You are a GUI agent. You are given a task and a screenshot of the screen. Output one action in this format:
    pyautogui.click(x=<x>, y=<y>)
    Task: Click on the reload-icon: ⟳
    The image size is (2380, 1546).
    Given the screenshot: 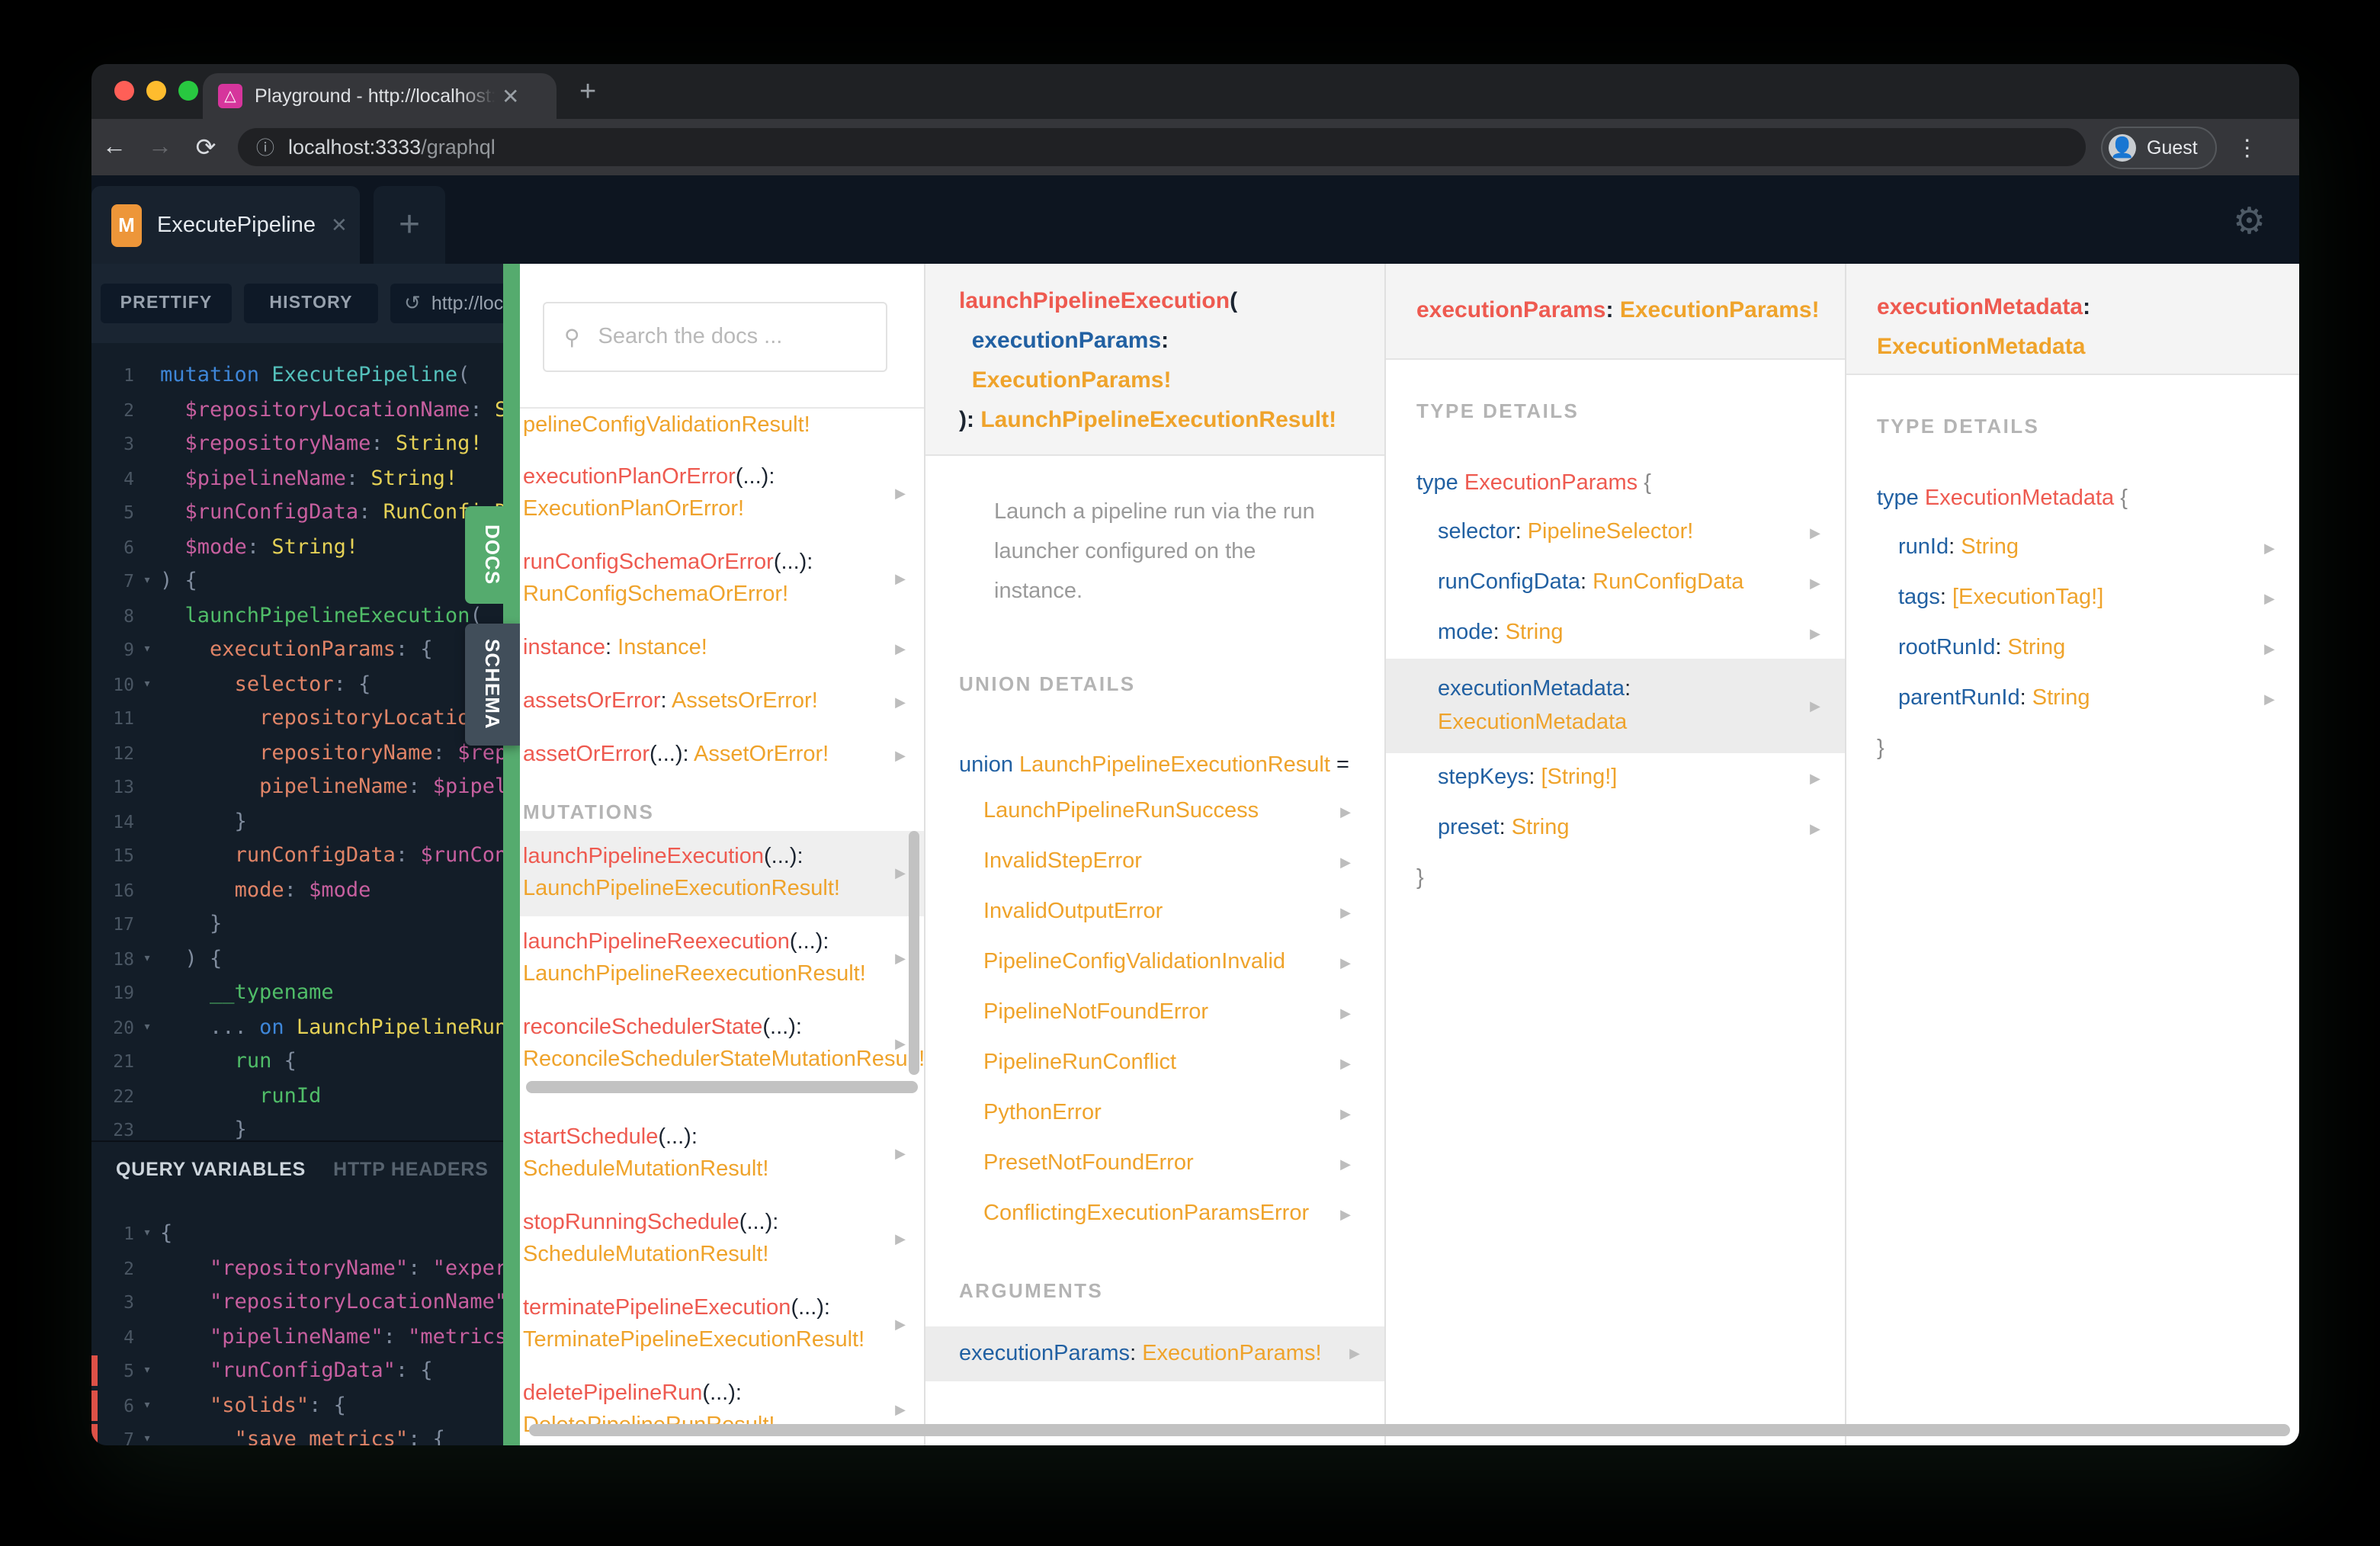 What is the action you would take?
    pyautogui.click(x=206, y=147)
    